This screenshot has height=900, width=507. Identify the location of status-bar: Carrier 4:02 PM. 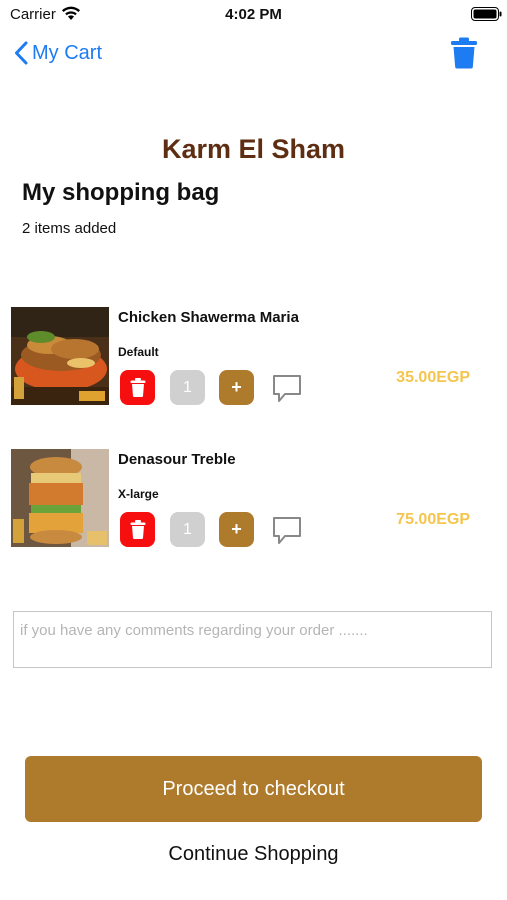
(253, 15).